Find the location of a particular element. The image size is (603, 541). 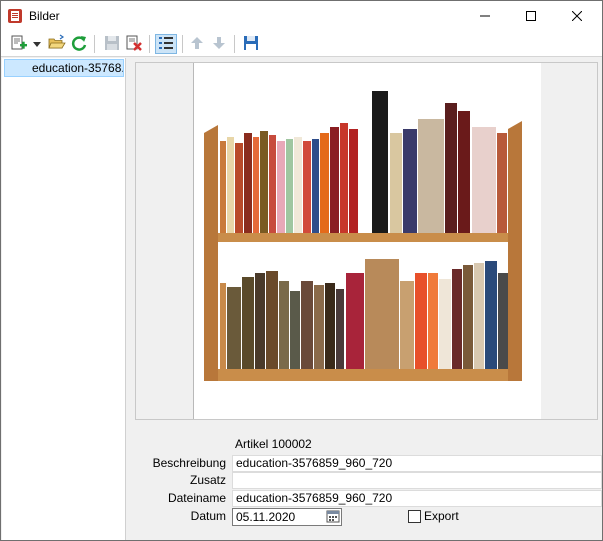

new-dropdown-button is located at coordinates (37, 44).